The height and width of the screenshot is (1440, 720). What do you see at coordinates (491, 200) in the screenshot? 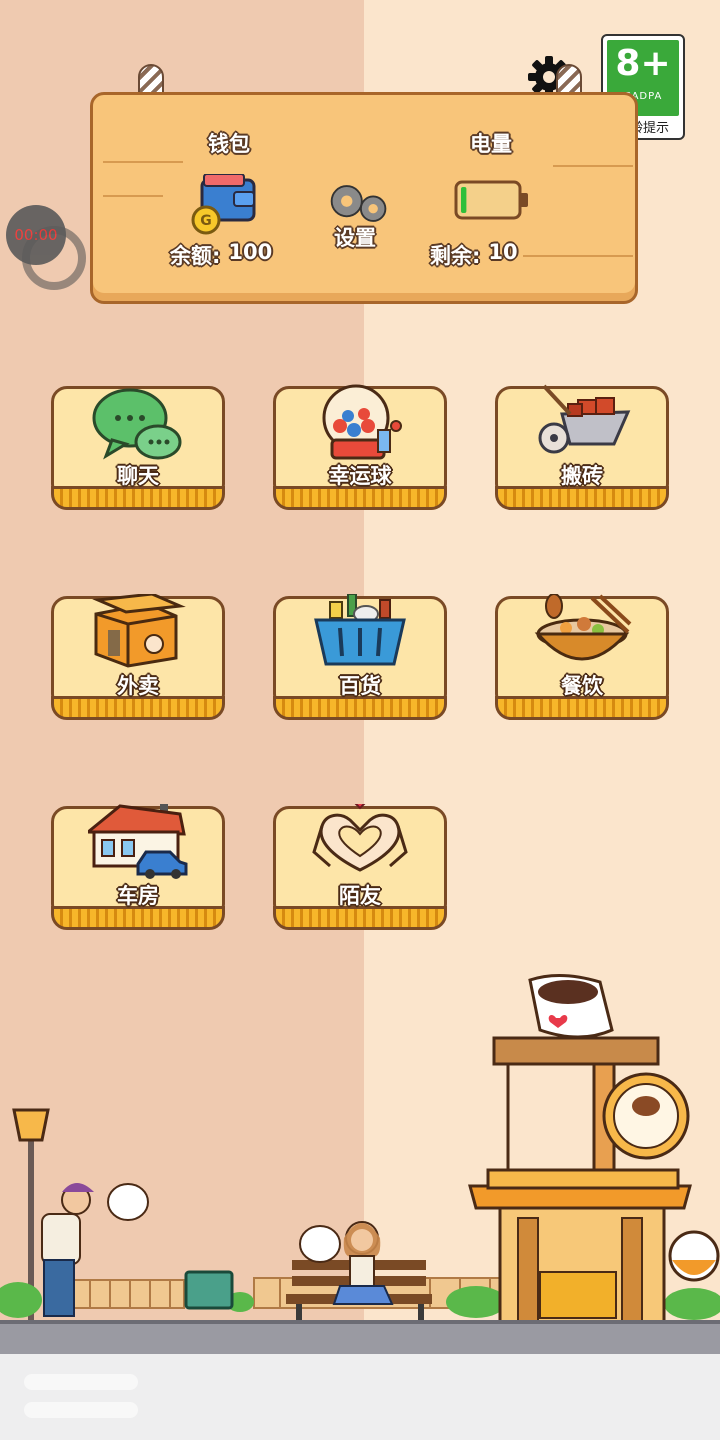
I see `battery-icon` at bounding box center [491, 200].